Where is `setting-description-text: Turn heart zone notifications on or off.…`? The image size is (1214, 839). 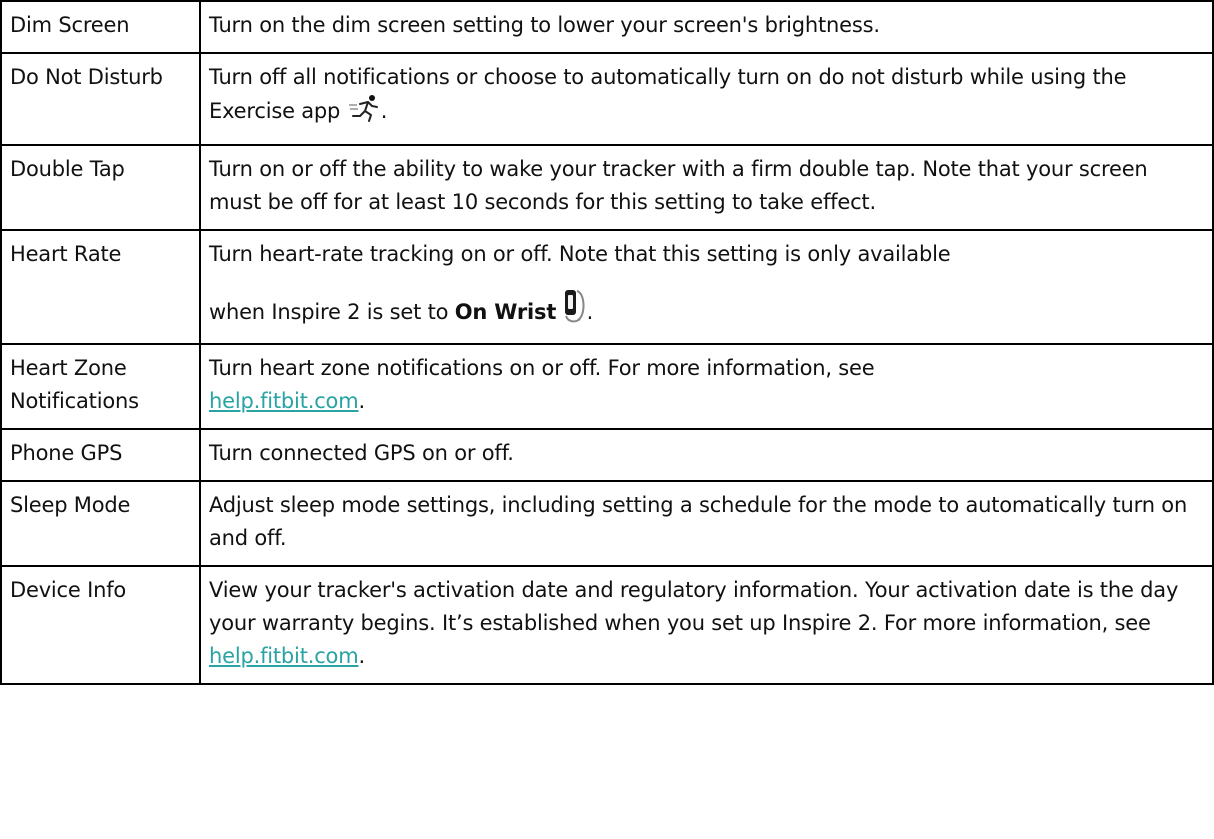
setting-description-text: Turn heart zone notifications on or off.… is located at coordinates (542, 368).